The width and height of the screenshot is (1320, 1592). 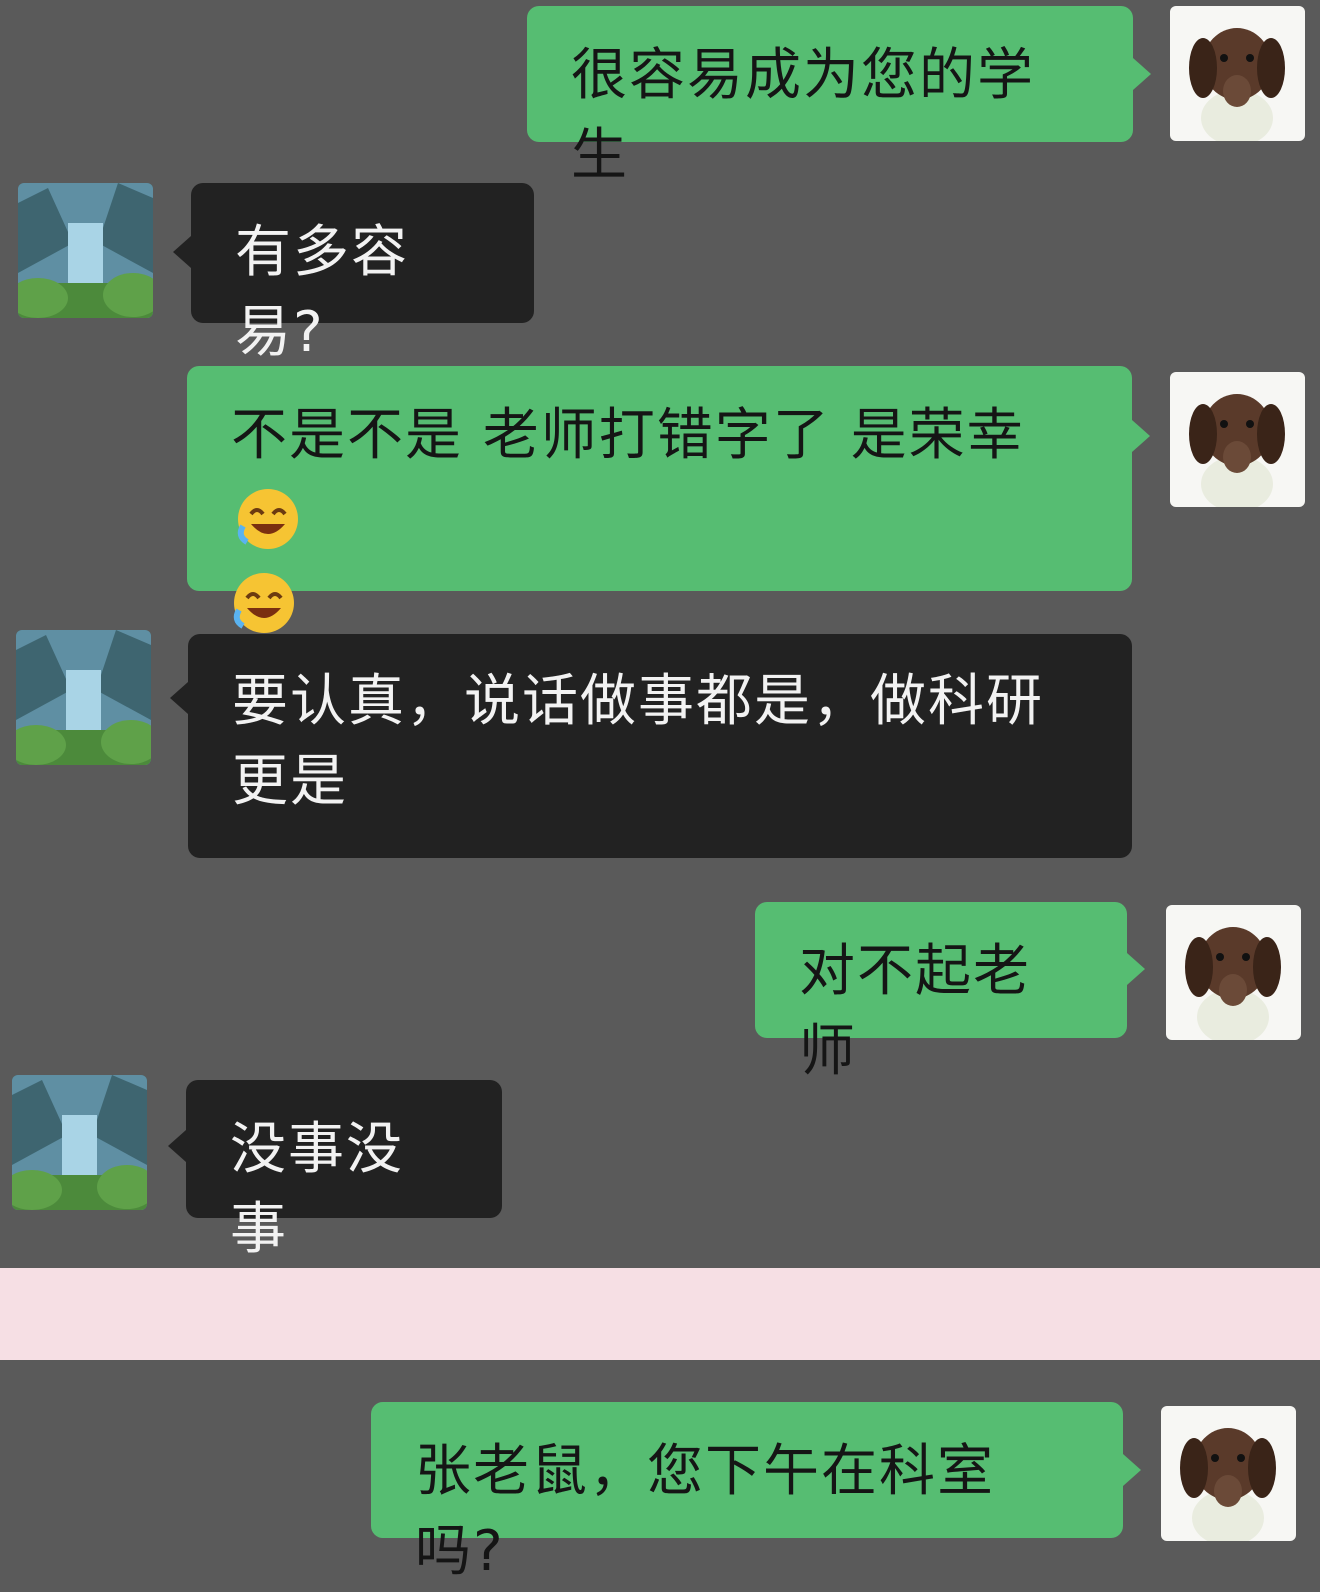 I want to click on message-bubble-outgoing: 不是不是 老师打错字了 是荣幸, so click(x=659, y=499).